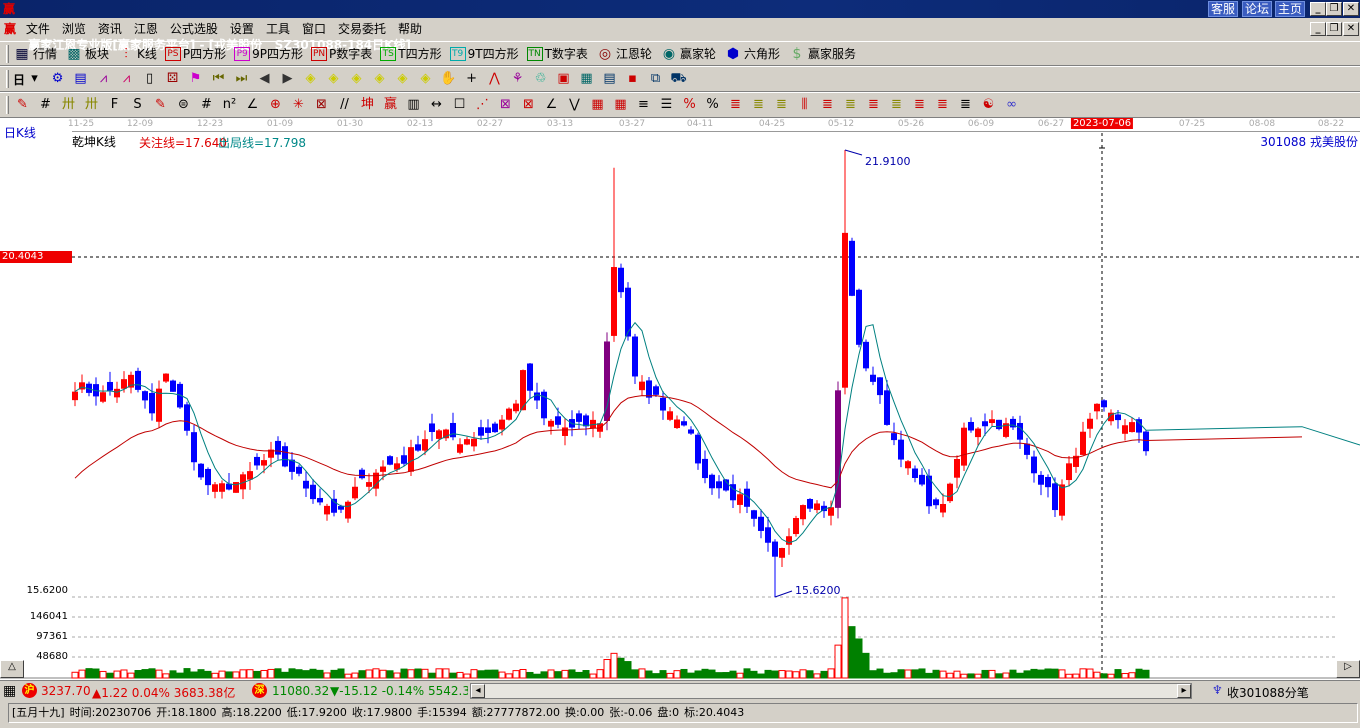 This screenshot has height=728, width=1360. Describe the element at coordinates (38, 712) in the screenshot. I see `bar-info-lunar: [五月十九]` at that location.